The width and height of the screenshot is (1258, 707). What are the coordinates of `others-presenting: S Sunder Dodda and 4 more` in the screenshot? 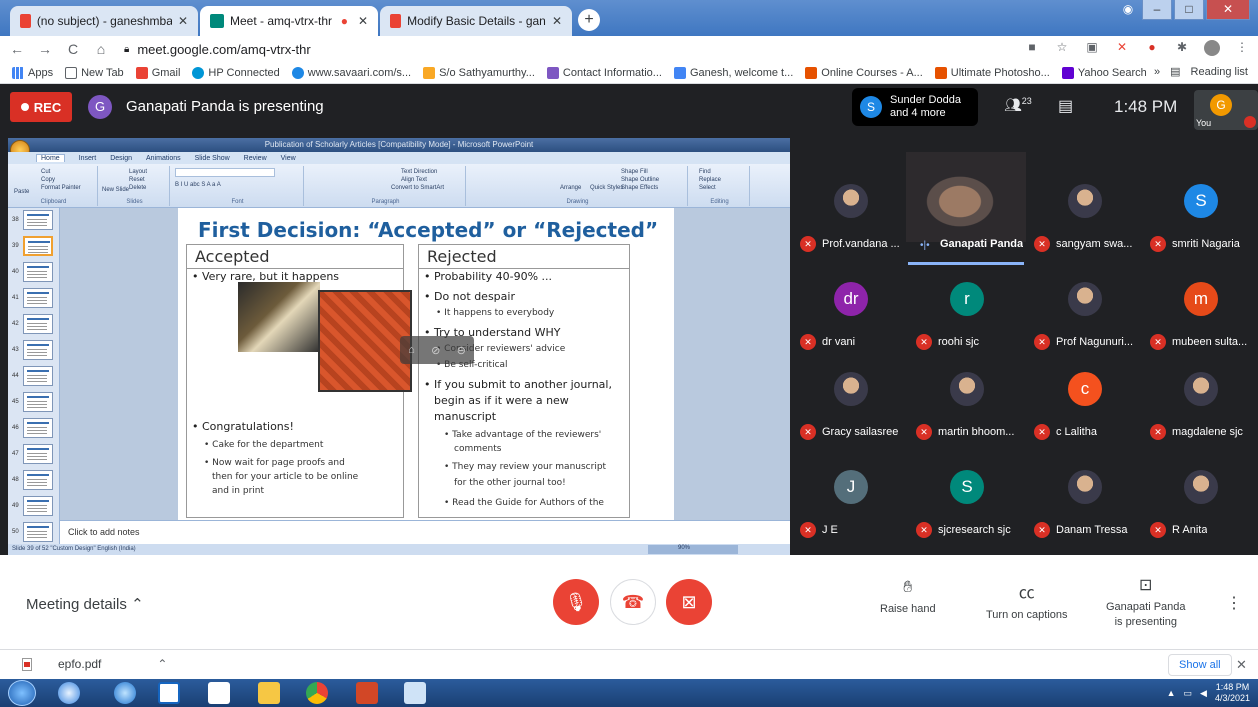 It's located at (915, 107).